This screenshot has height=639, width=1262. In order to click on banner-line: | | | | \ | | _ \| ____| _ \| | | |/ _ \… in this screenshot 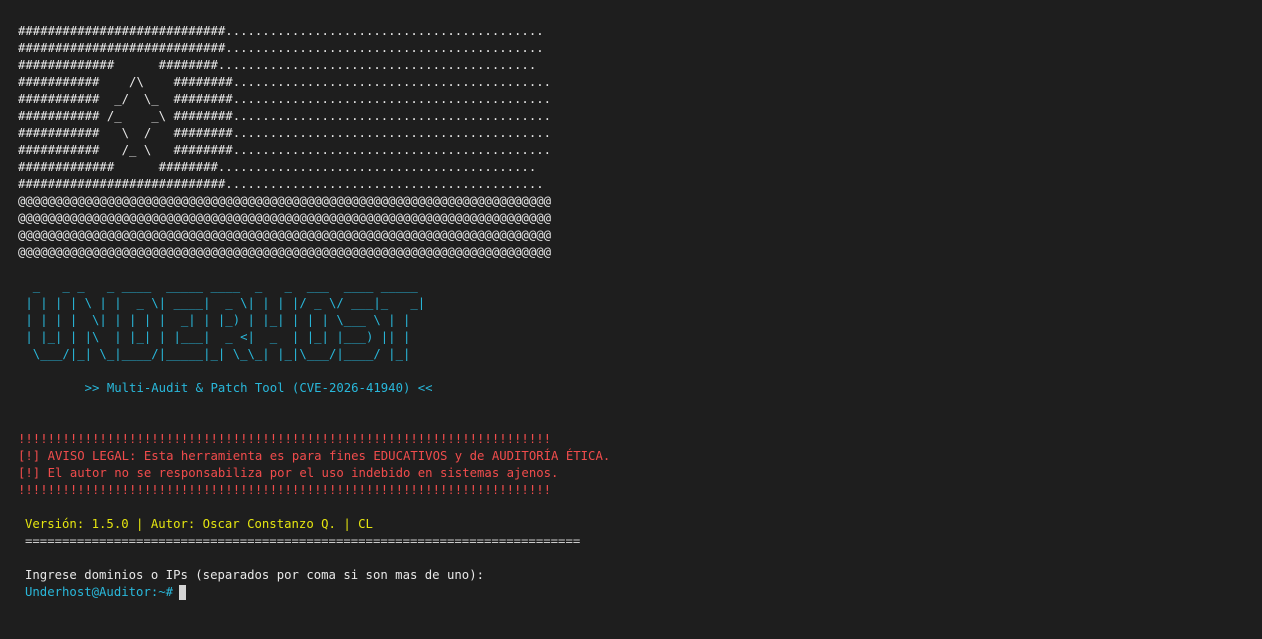, I will do `click(222, 303)`.